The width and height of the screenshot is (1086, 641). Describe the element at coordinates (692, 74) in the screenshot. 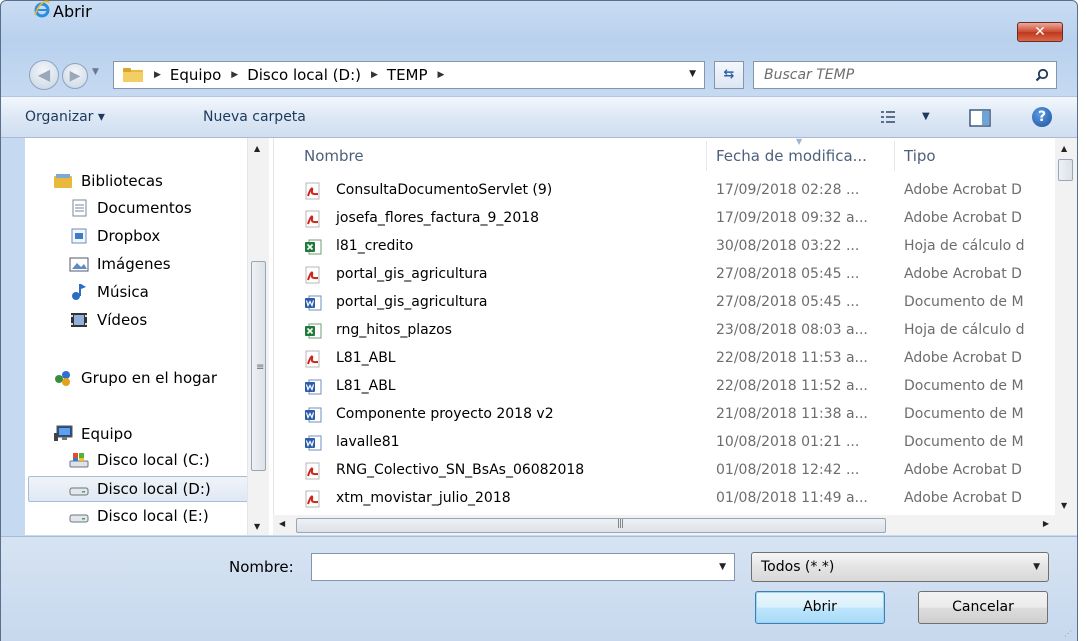

I see `address-dropdown-icon: ▼` at that location.